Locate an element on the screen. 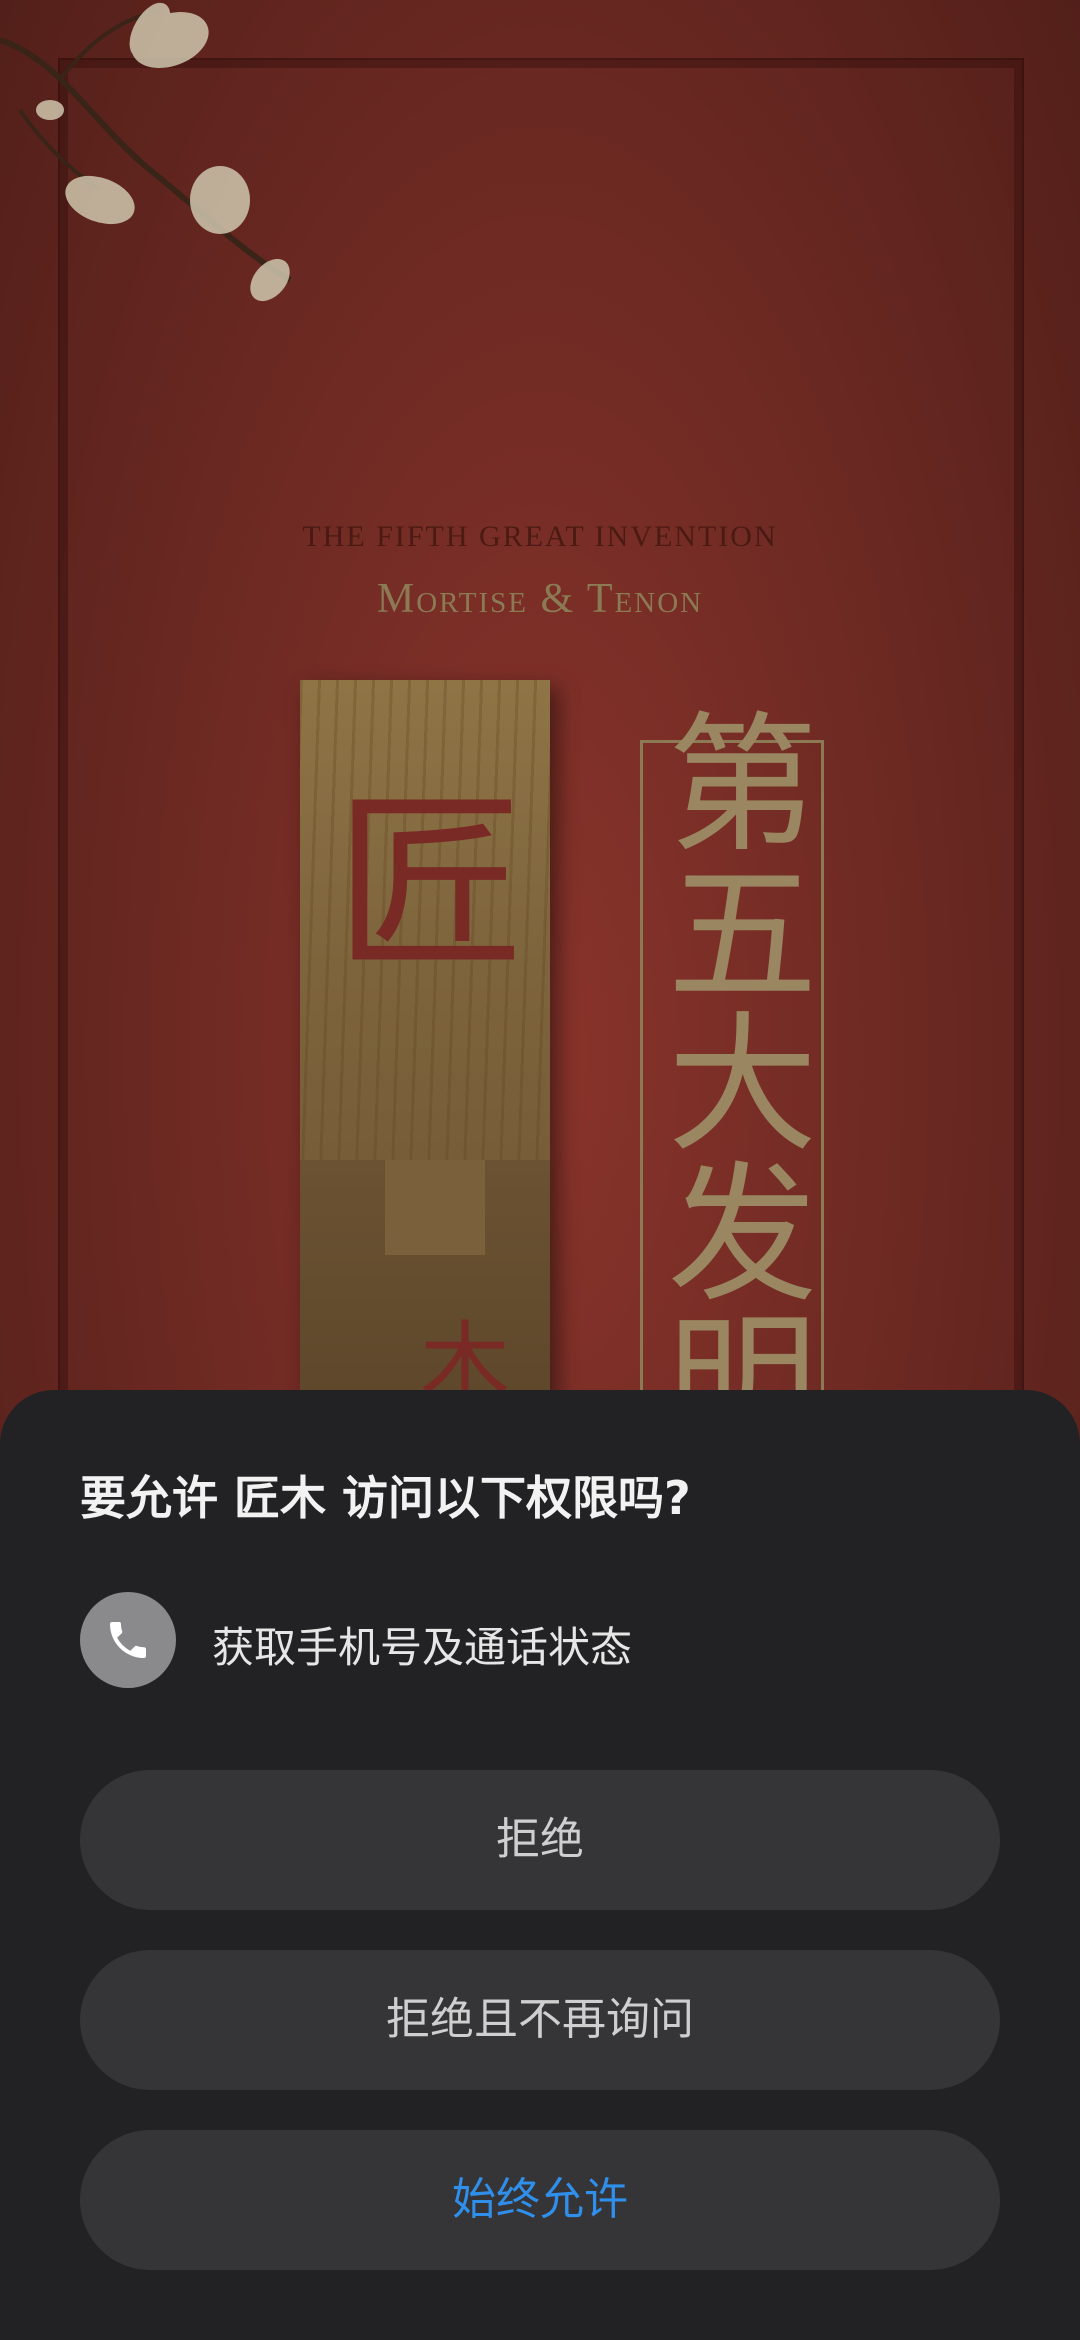  phone-icon is located at coordinates (128, 1640).